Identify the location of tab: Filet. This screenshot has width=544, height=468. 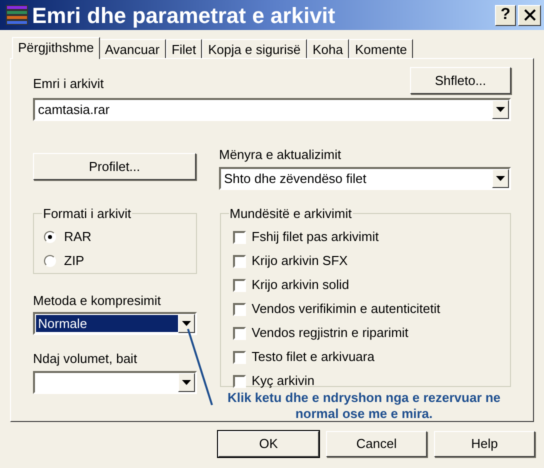
(184, 48).